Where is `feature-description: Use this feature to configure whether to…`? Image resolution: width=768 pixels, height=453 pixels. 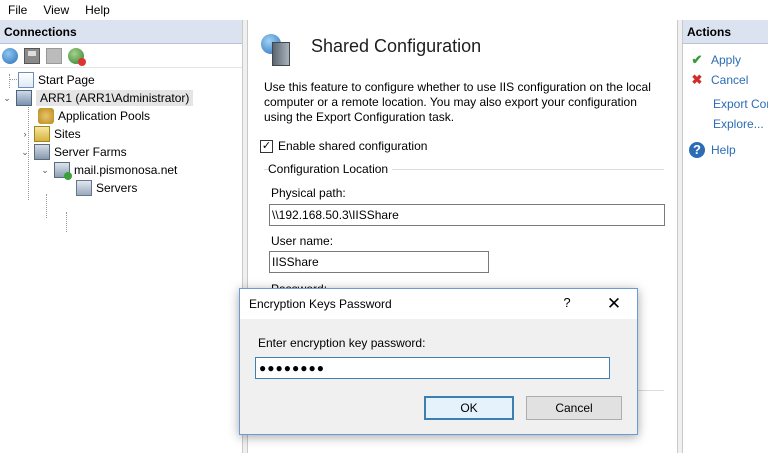 feature-description: Use this feature to configure whether to… is located at coordinates (457, 102).